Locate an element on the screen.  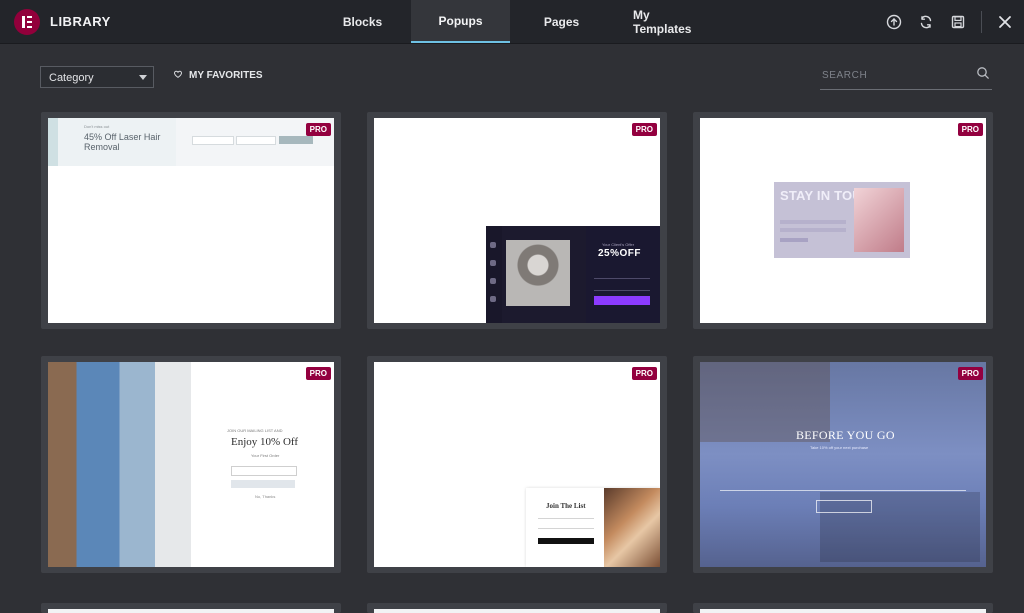
preview-form: Join The List is located at coordinates (565, 527).